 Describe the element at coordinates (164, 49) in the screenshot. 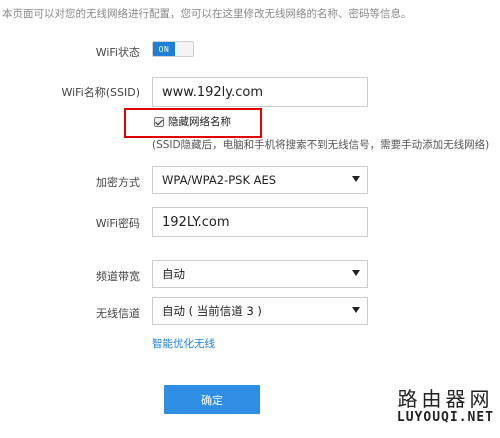

I see `toggle-on-indicator: ON` at that location.